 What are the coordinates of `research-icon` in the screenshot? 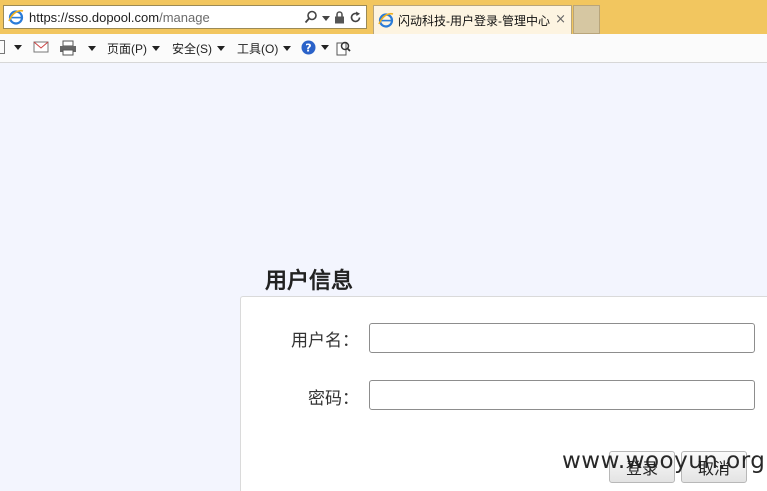 It's located at (343, 48).